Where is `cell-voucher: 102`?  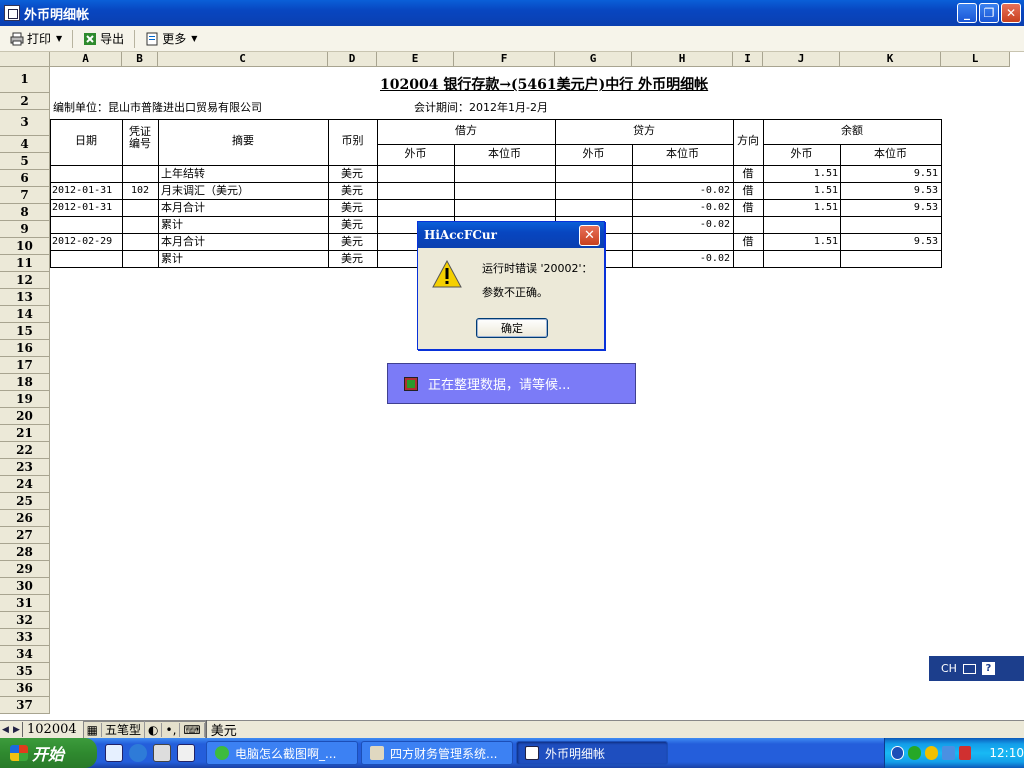 cell-voucher: 102 is located at coordinates (140, 191).